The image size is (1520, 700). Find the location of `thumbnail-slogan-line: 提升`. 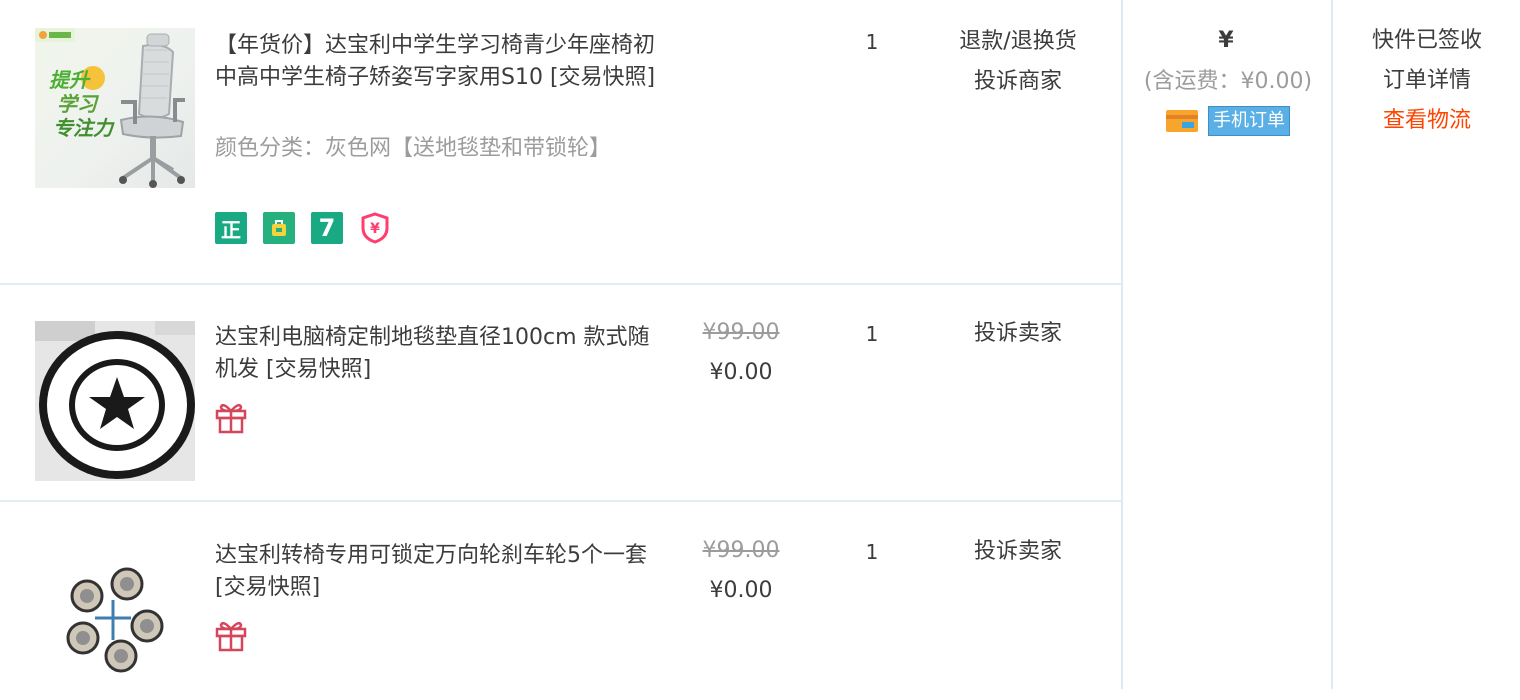

thumbnail-slogan-line: 提升 is located at coordinates (69, 80).